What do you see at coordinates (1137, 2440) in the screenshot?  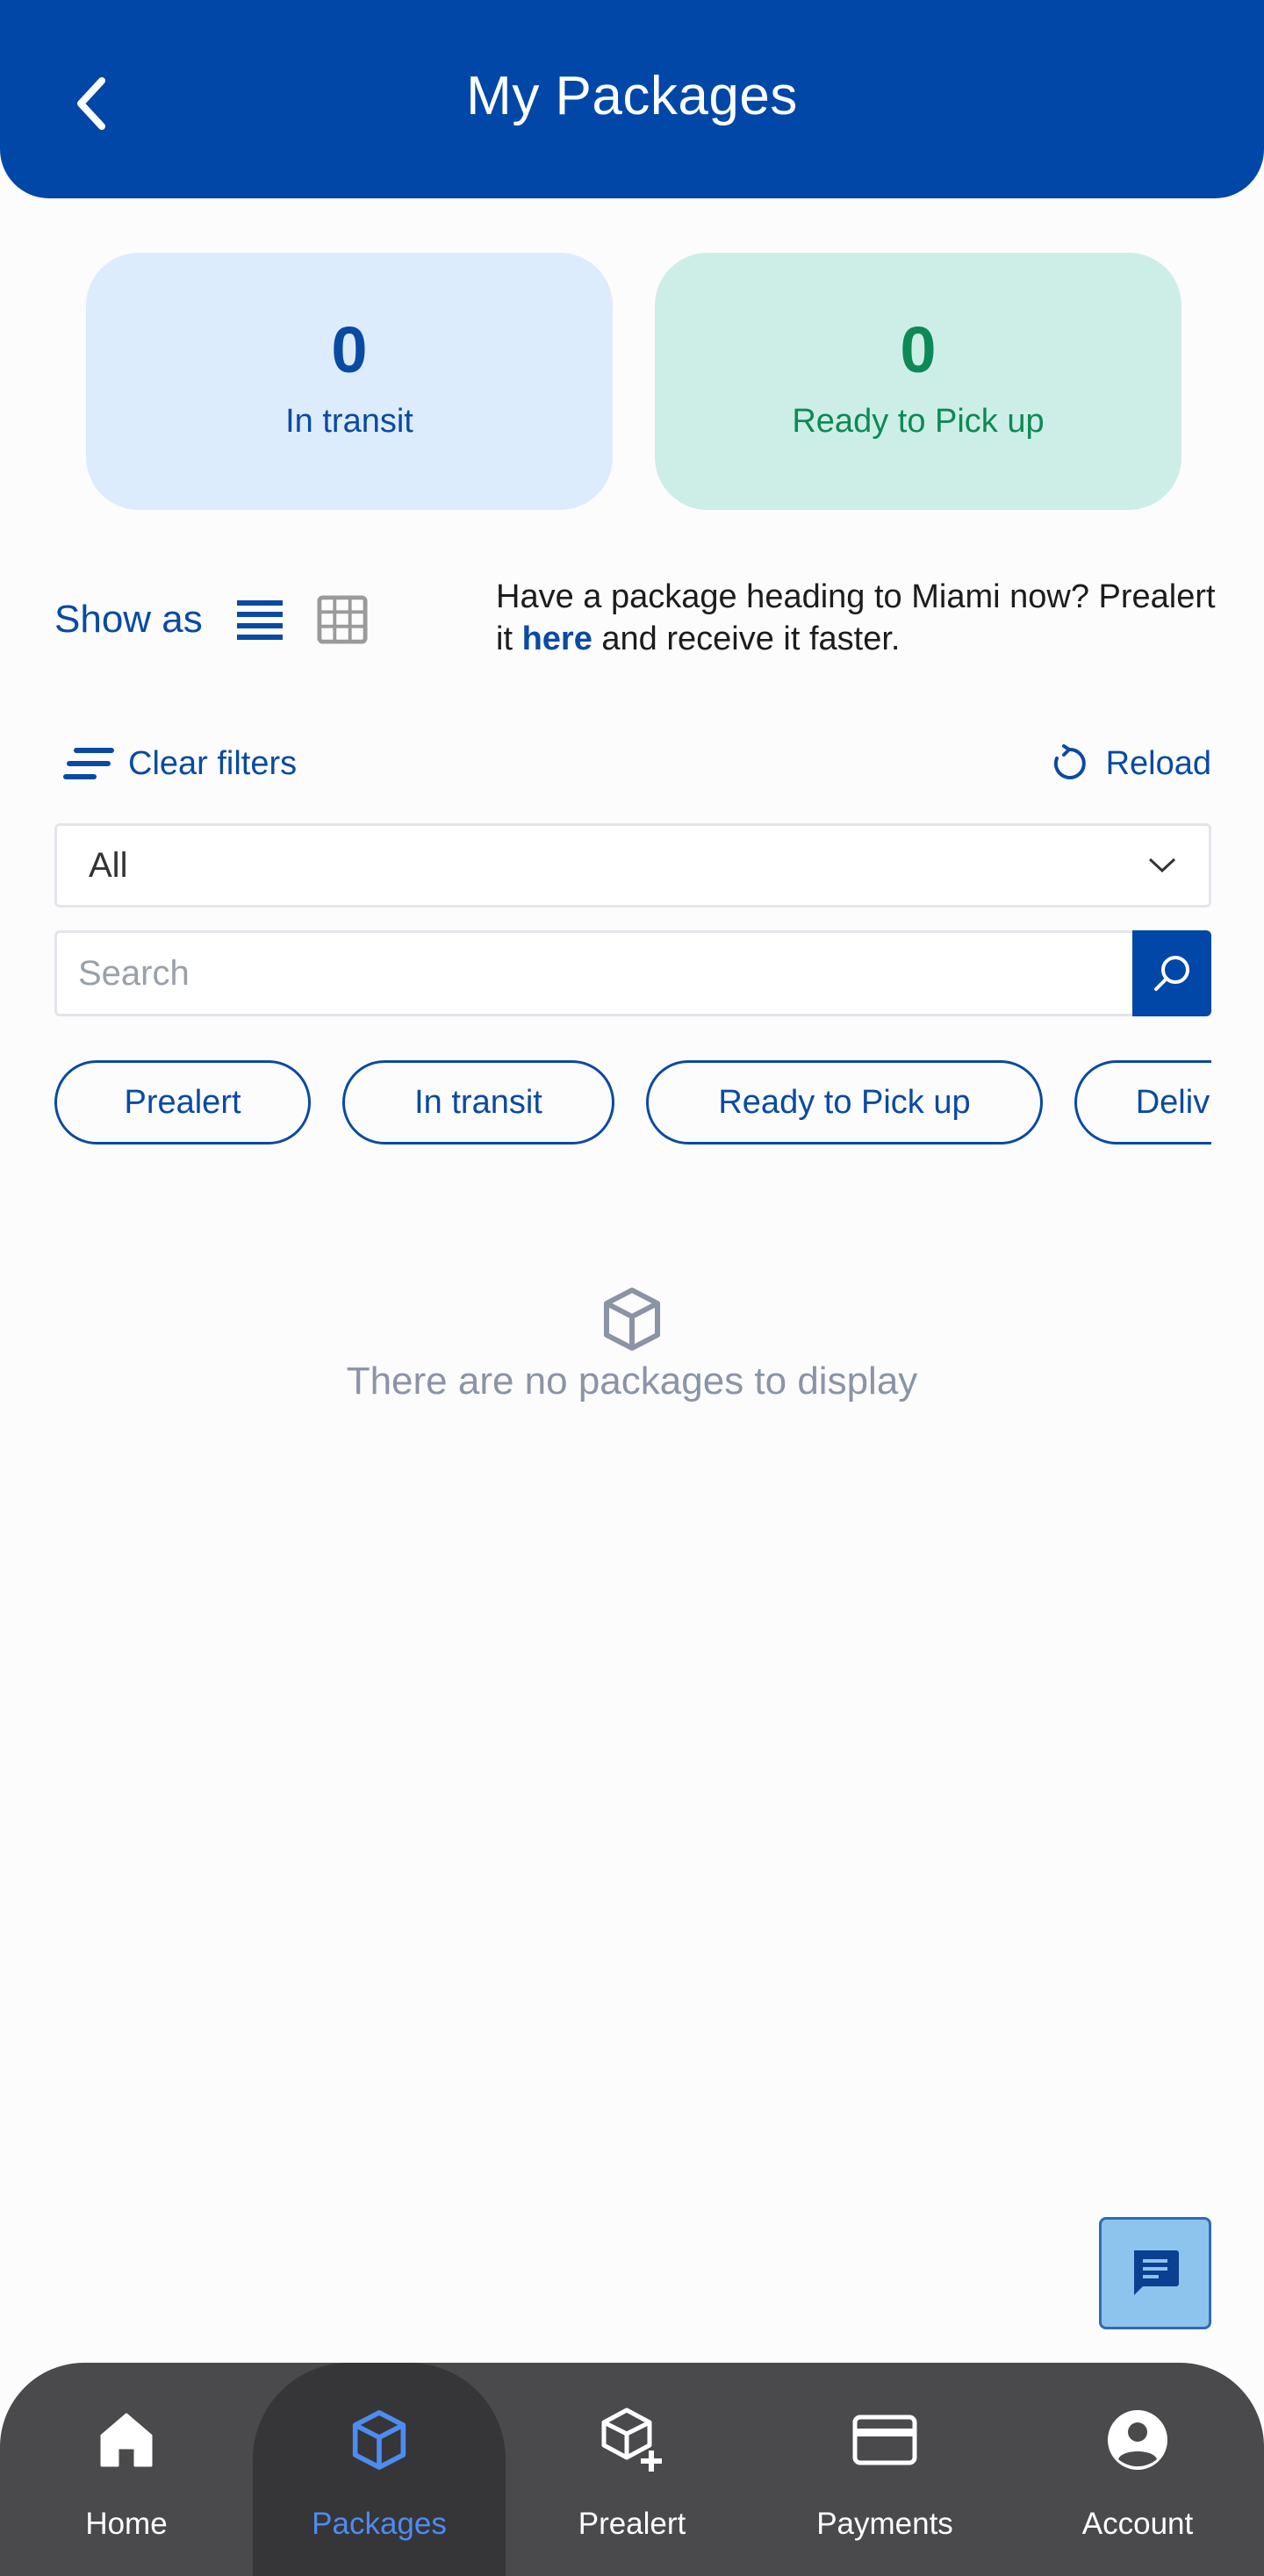 I see `account-icon` at bounding box center [1137, 2440].